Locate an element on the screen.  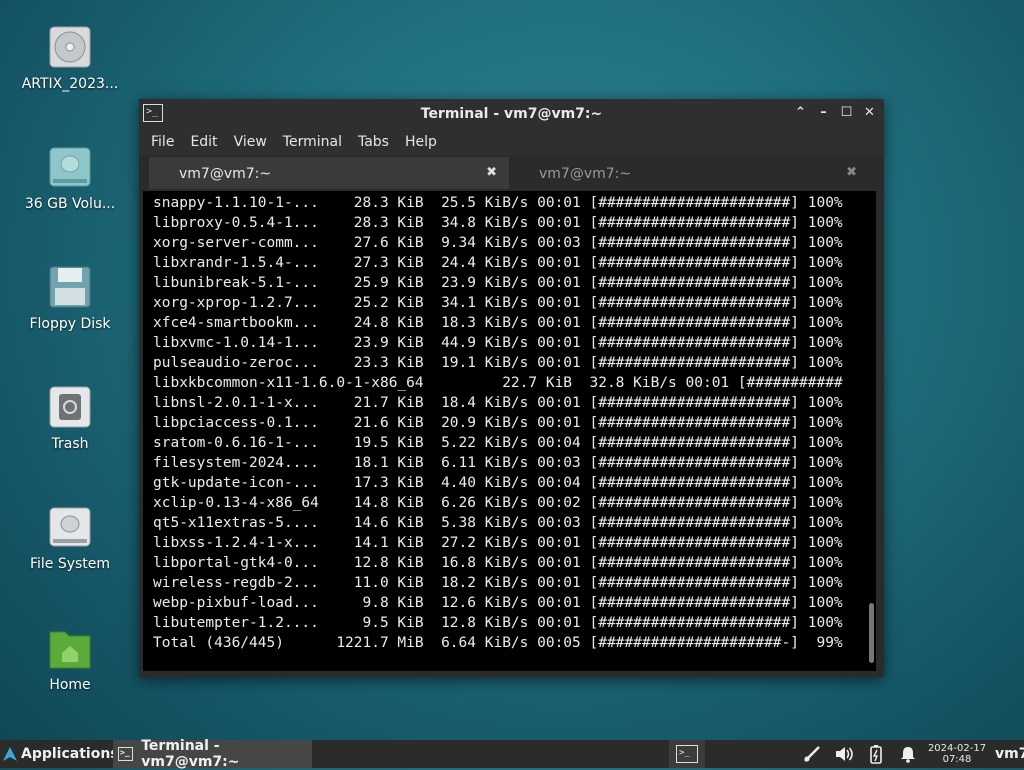
applications-menu-button: Applications is located at coordinates (60, 754).